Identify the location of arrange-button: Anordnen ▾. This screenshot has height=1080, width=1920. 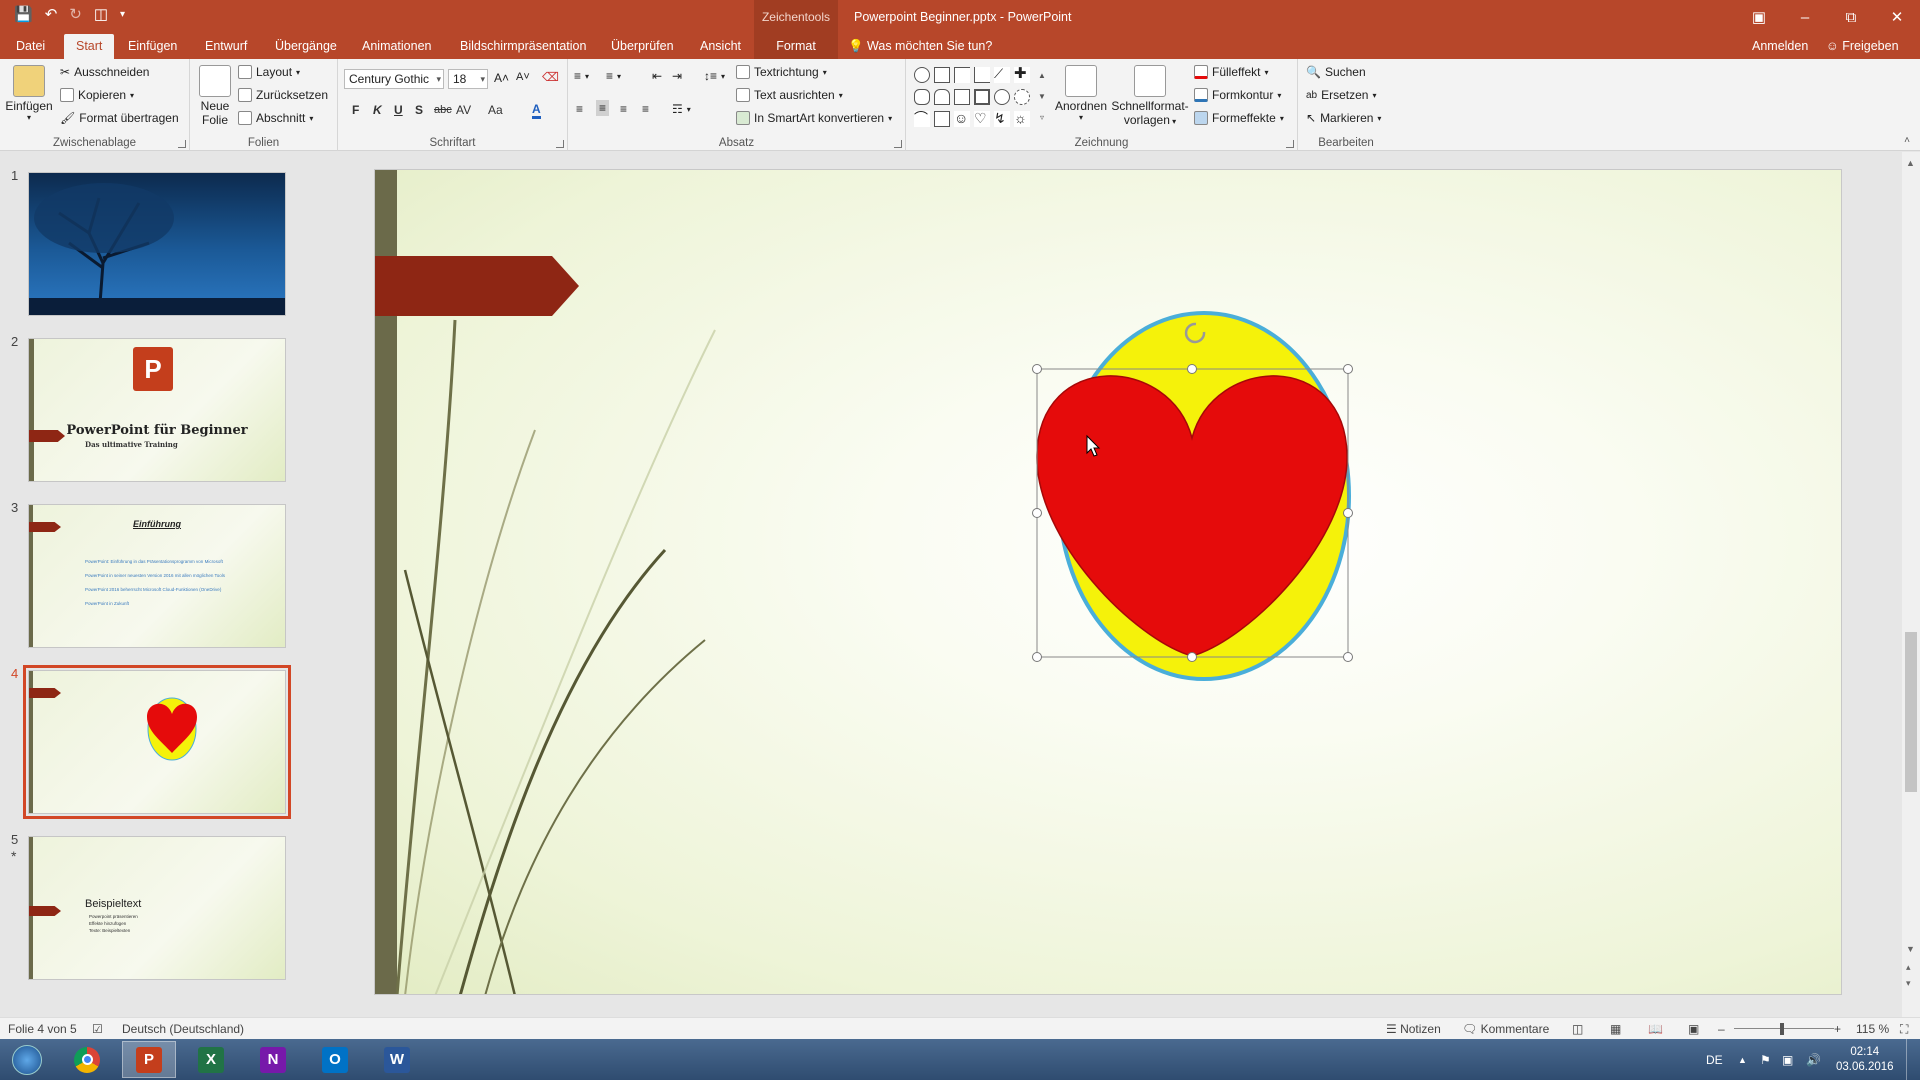
(1081, 93).